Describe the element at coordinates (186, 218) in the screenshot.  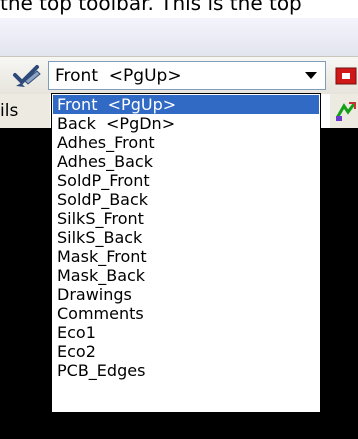
I see `dropdown-item: SilkS_Front` at that location.